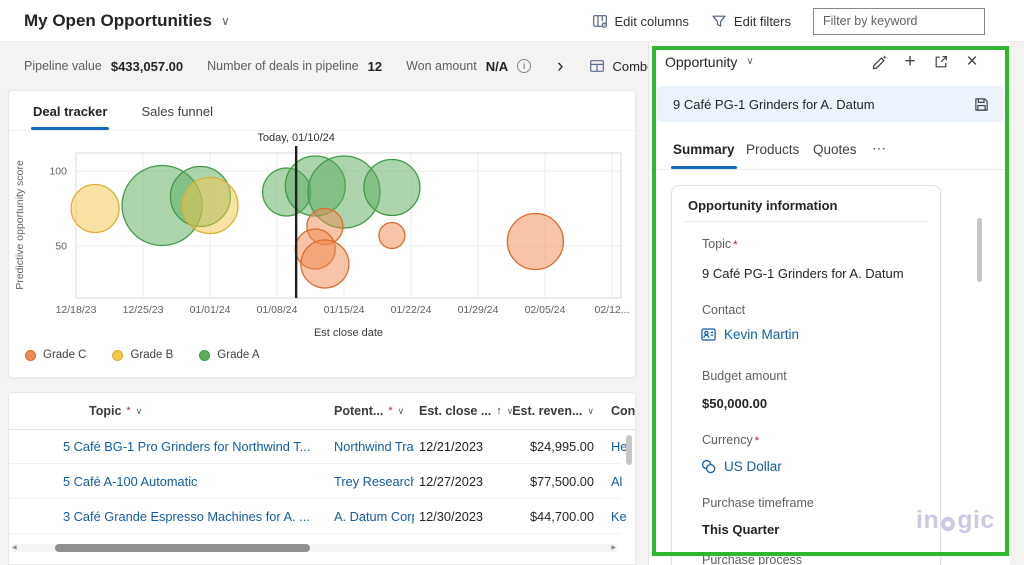  Describe the element at coordinates (616, 481) in the screenshot. I see `contact-link: Al` at that location.